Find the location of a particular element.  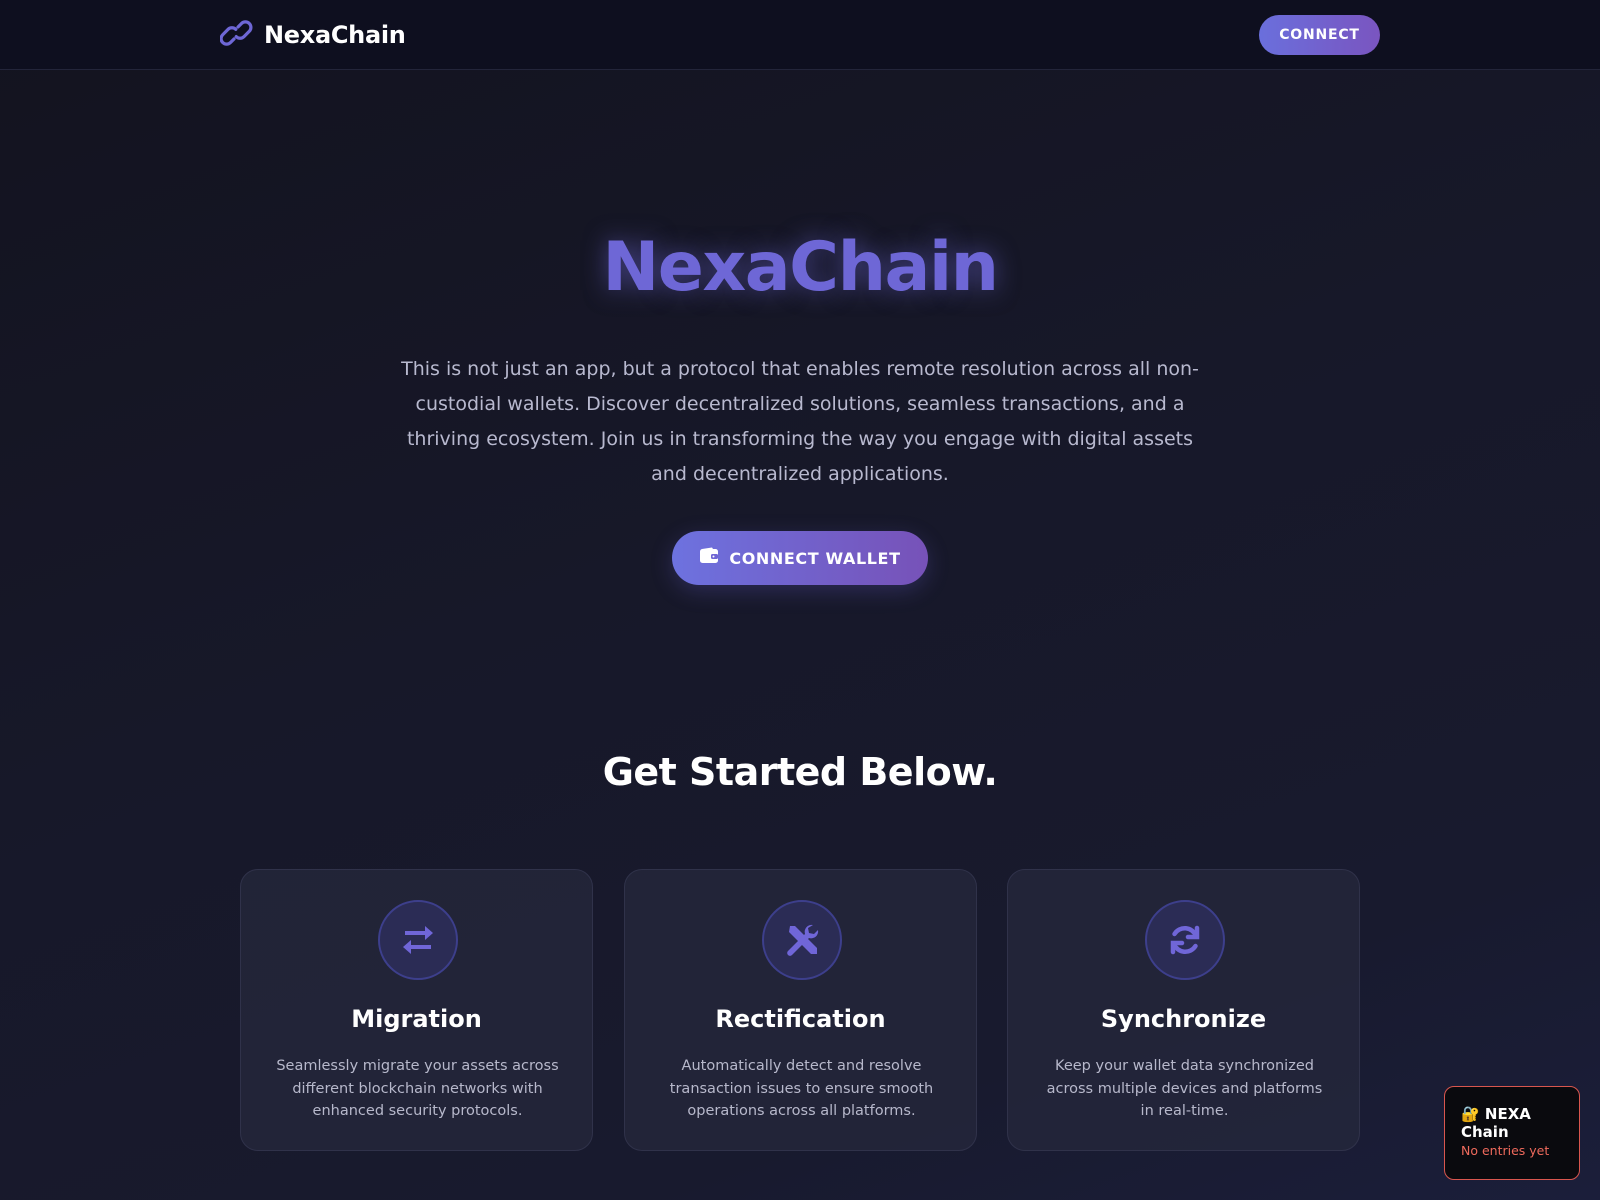

brand-logo: NexaChain is located at coordinates (312, 35).